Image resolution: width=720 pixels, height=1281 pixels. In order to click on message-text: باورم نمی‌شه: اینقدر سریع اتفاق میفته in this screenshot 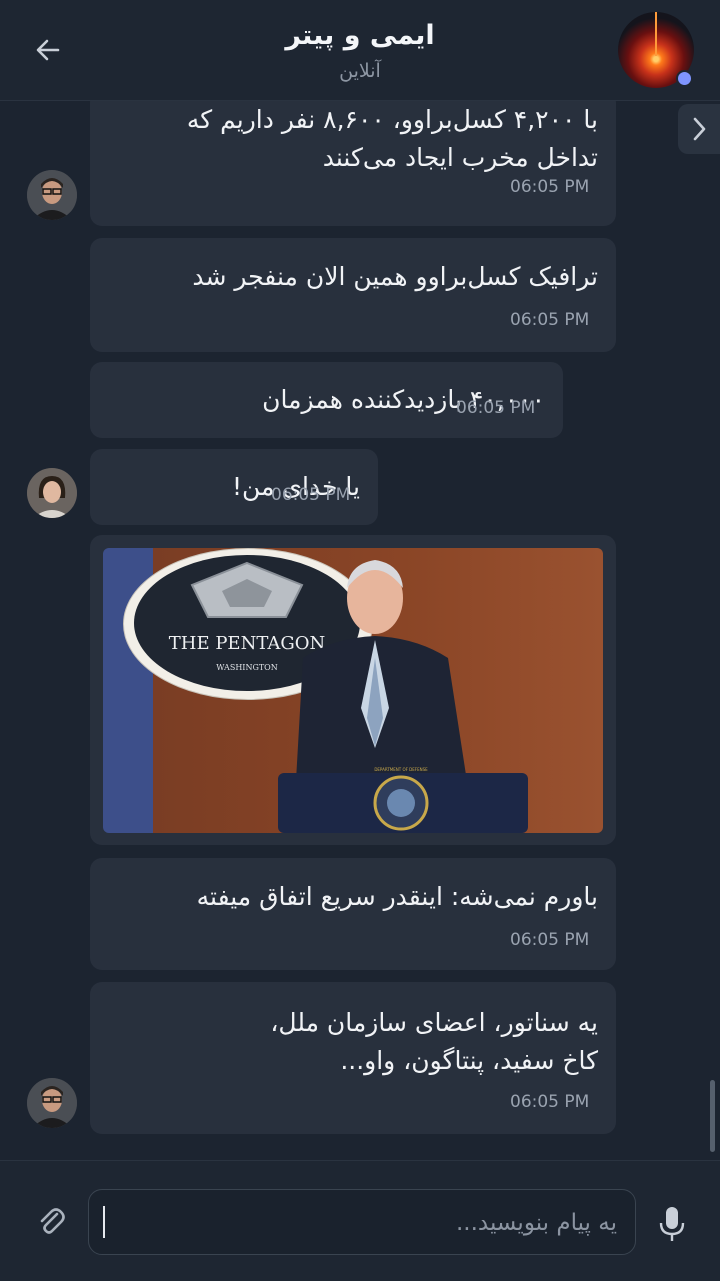, I will do `click(397, 896)`.